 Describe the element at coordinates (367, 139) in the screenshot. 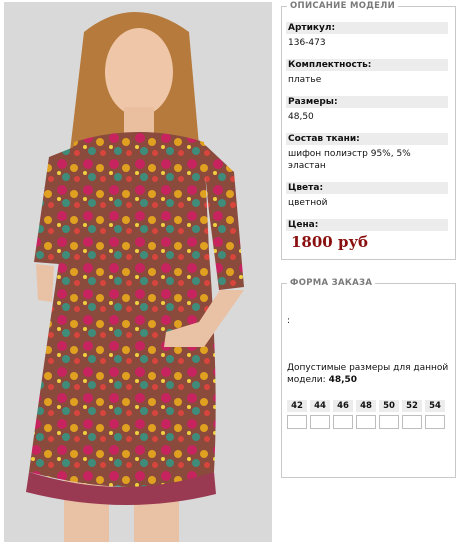

I see `fabric-label: Состав ткани:` at that location.